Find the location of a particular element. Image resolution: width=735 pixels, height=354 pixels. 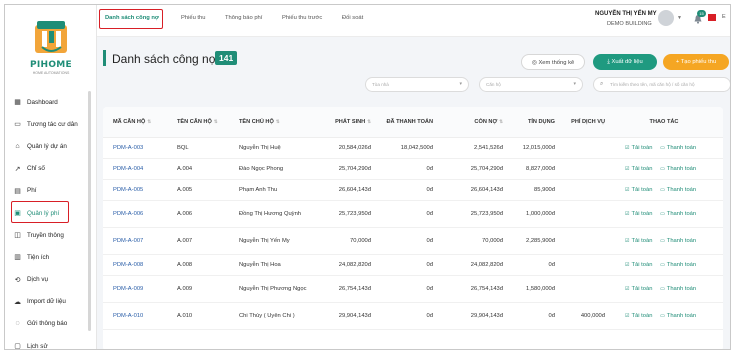

sidebar-item-media: ◫ Truyền thông is located at coordinates (51, 235).